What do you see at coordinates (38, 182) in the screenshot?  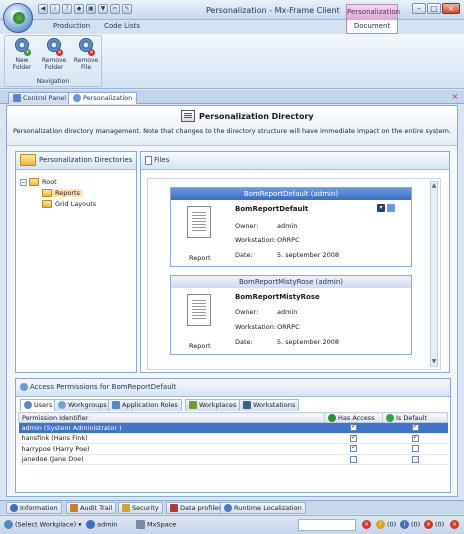 I see `tree-item-root: − Root` at bounding box center [38, 182].